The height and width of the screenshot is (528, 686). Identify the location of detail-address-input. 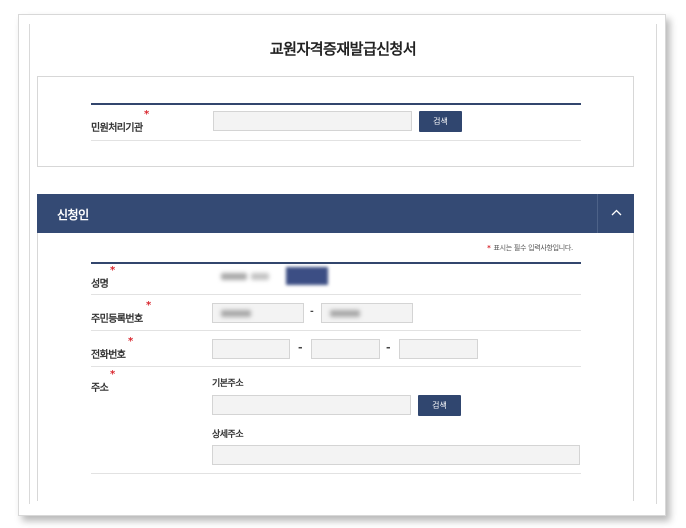
(396, 455).